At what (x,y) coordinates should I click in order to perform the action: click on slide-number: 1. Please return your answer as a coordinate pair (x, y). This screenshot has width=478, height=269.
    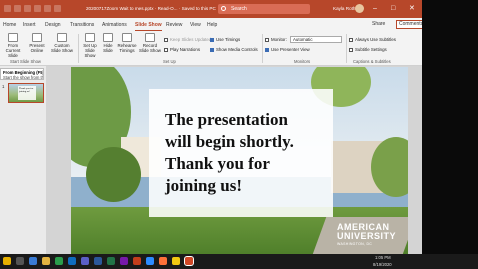
    Looking at the image, I should click on (3, 86).